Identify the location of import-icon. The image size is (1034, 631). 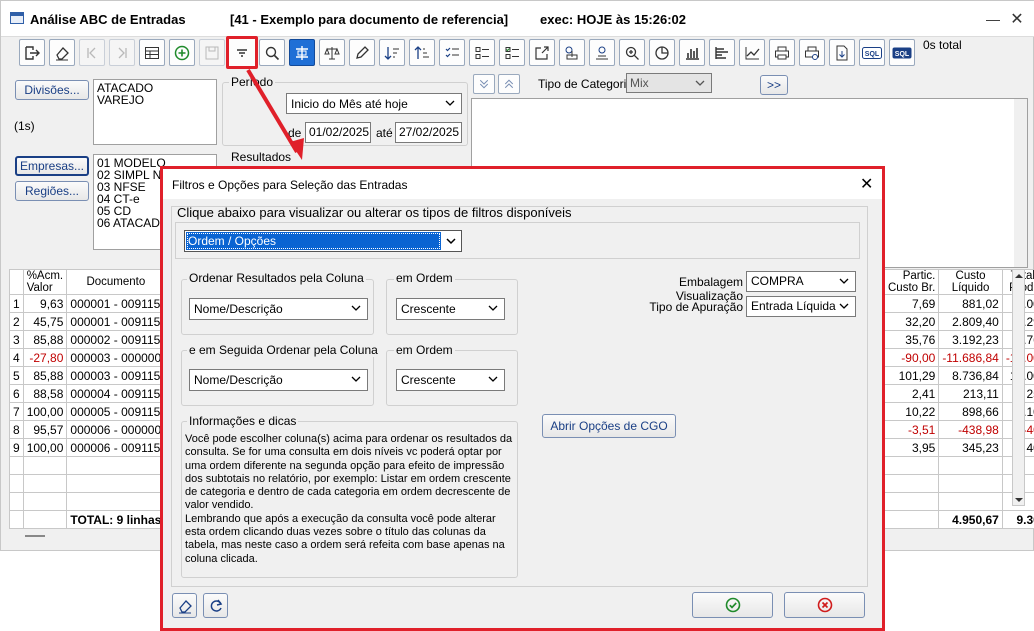
(572, 52).